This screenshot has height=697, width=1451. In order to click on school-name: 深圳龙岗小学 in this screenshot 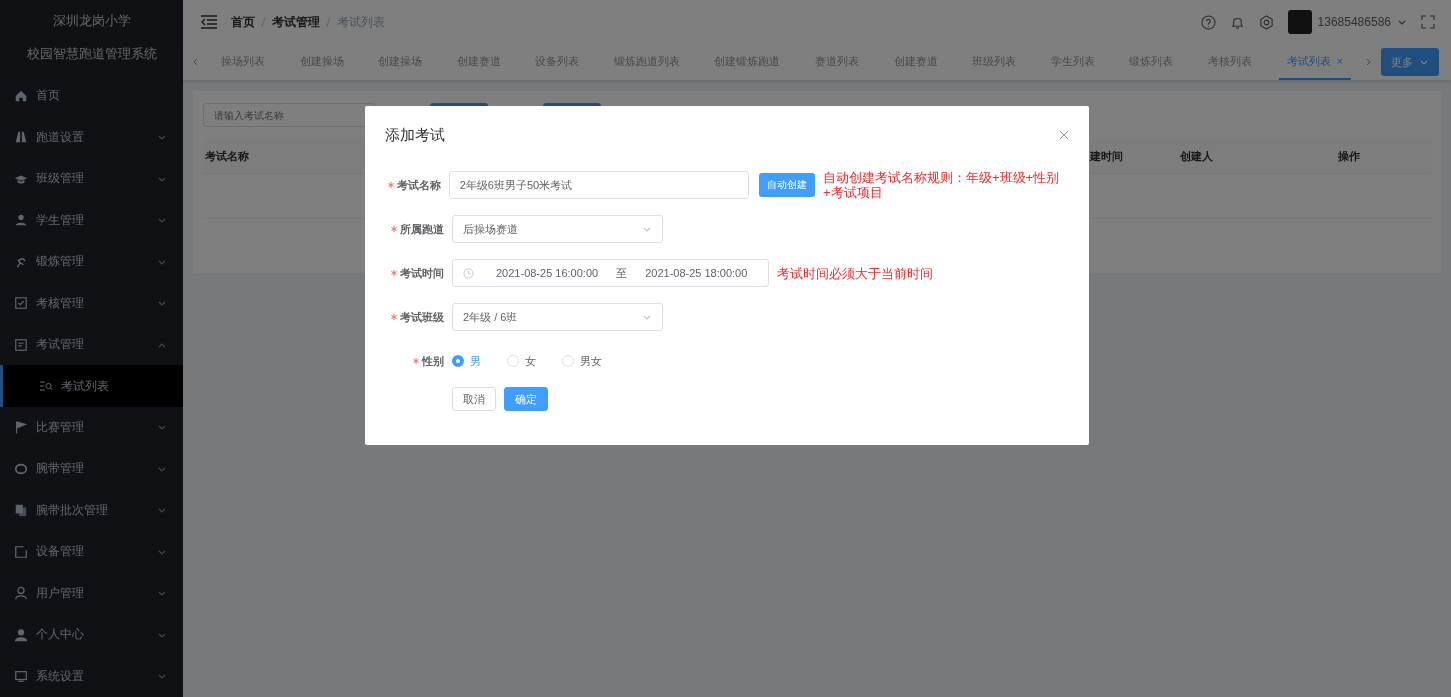, I will do `click(91, 20)`.